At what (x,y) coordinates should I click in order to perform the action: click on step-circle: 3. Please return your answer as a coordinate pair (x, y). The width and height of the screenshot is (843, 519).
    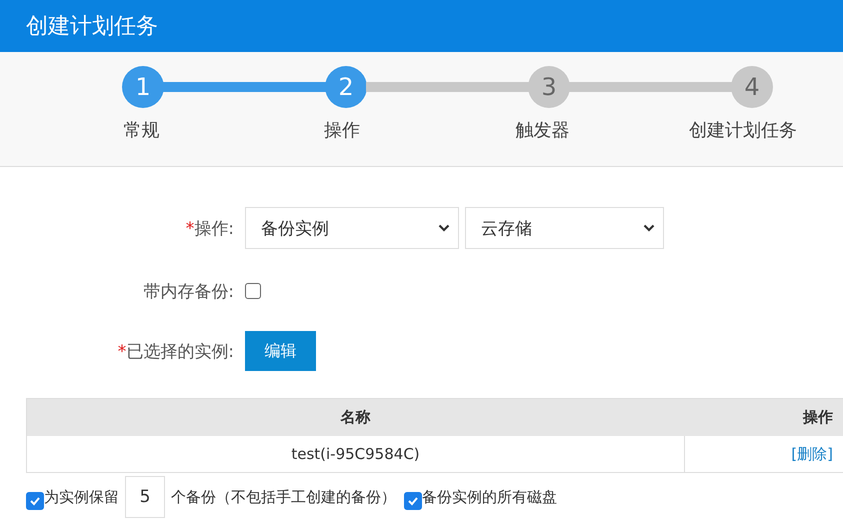
    Looking at the image, I should click on (549, 87).